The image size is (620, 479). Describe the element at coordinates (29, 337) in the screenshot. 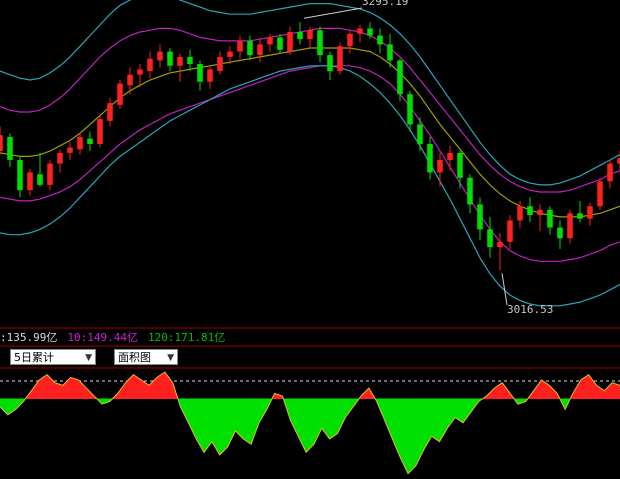

I see `ma5-value: :135.99亿` at that location.